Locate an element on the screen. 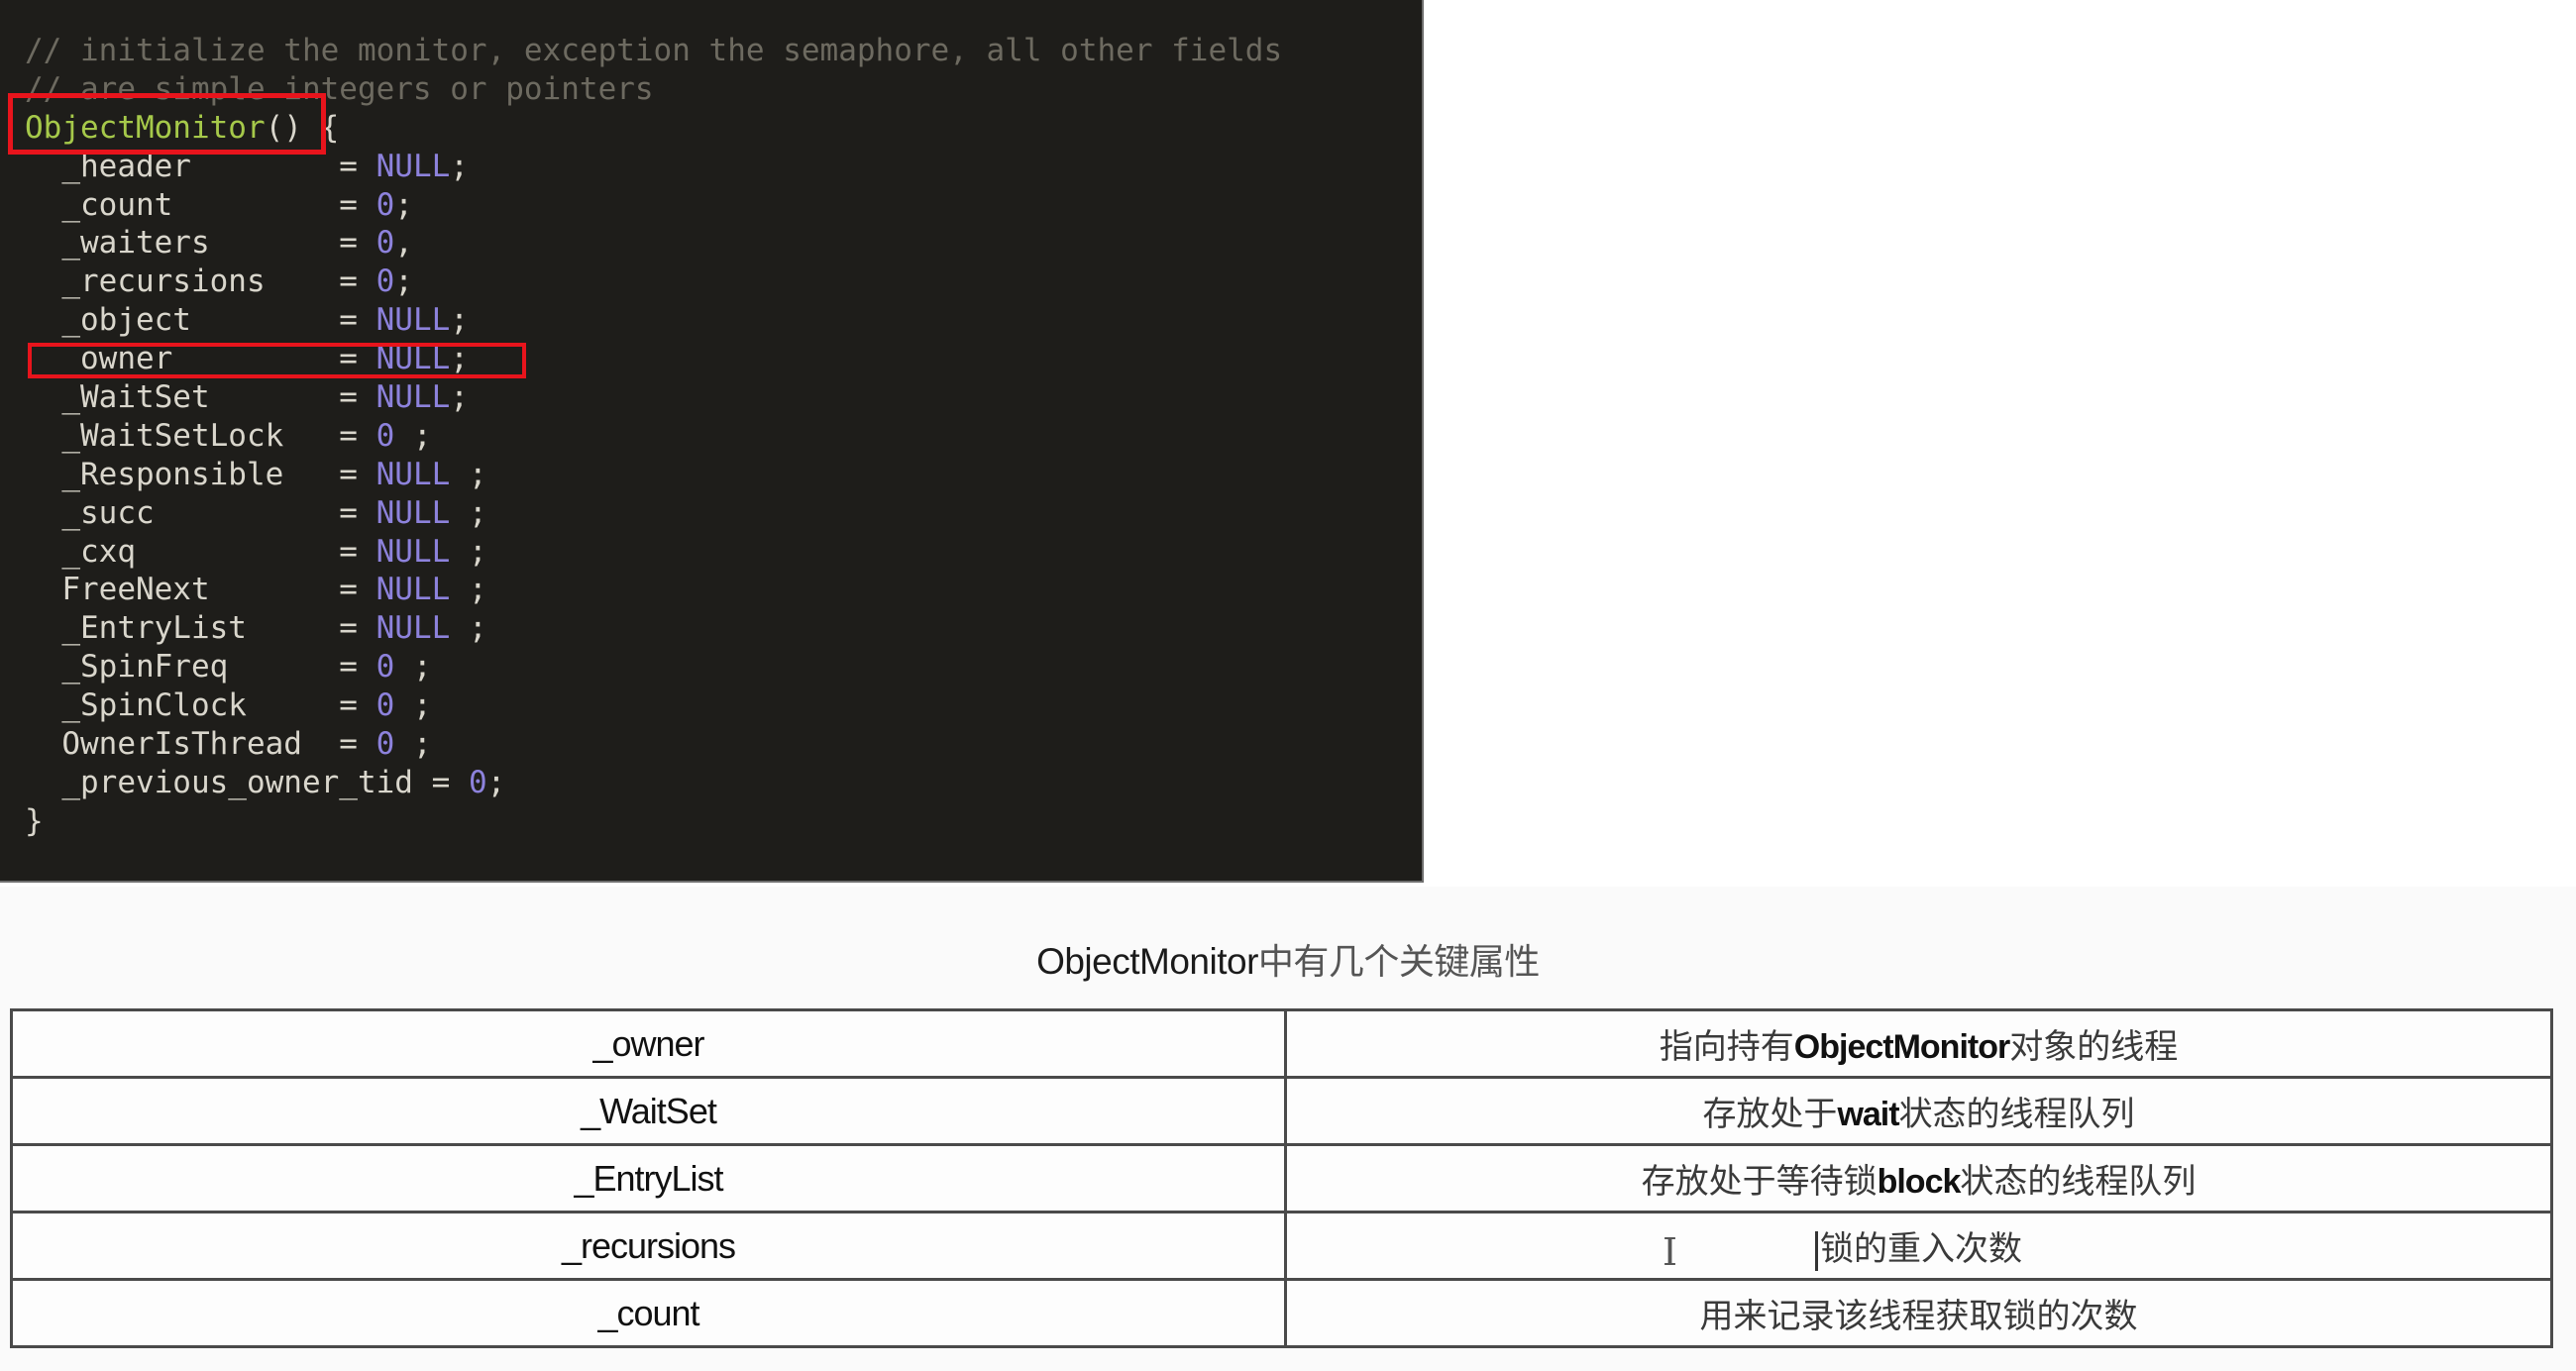 The image size is (2576, 1371). code-token-ident: _SpinClock is located at coordinates (200, 705).